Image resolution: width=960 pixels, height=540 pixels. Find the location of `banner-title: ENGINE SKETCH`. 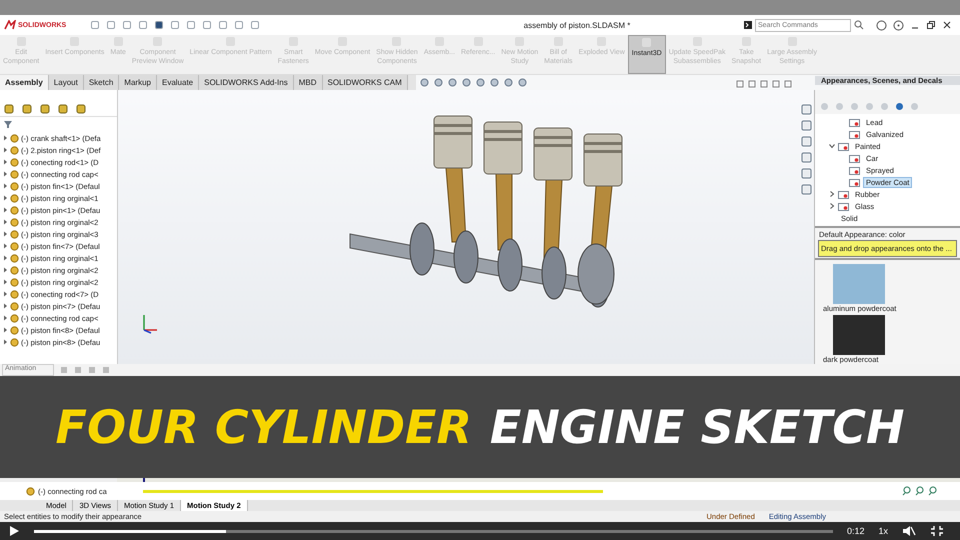

banner-title: ENGINE SKETCH is located at coordinates (697, 427).